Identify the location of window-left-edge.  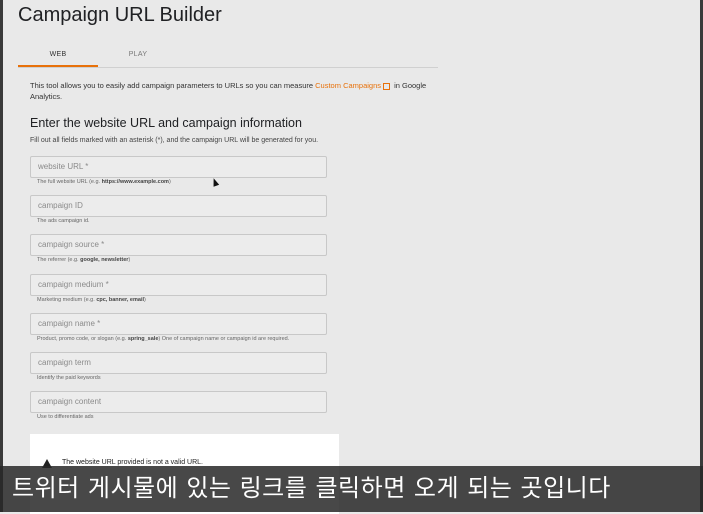
(1, 256).